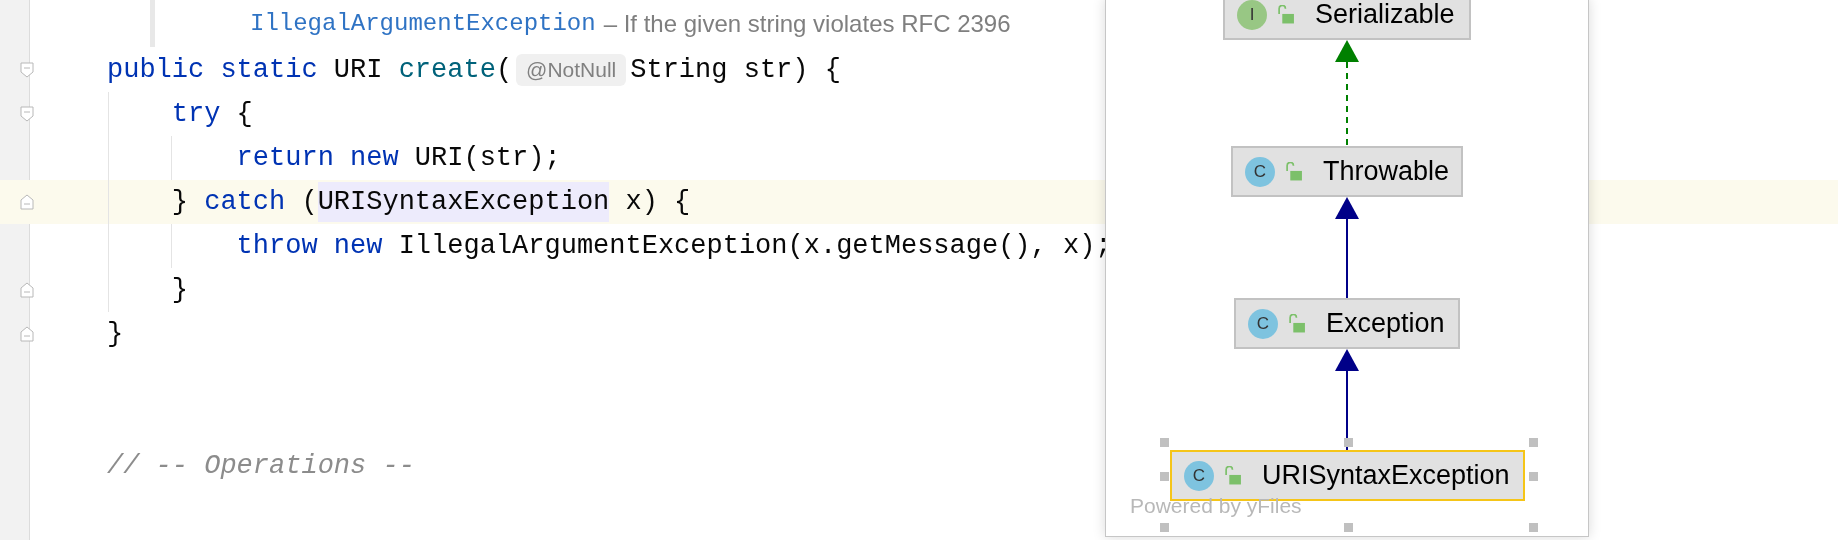 This screenshot has height=540, width=1838. I want to click on class-name: Throwable, so click(1386, 172).